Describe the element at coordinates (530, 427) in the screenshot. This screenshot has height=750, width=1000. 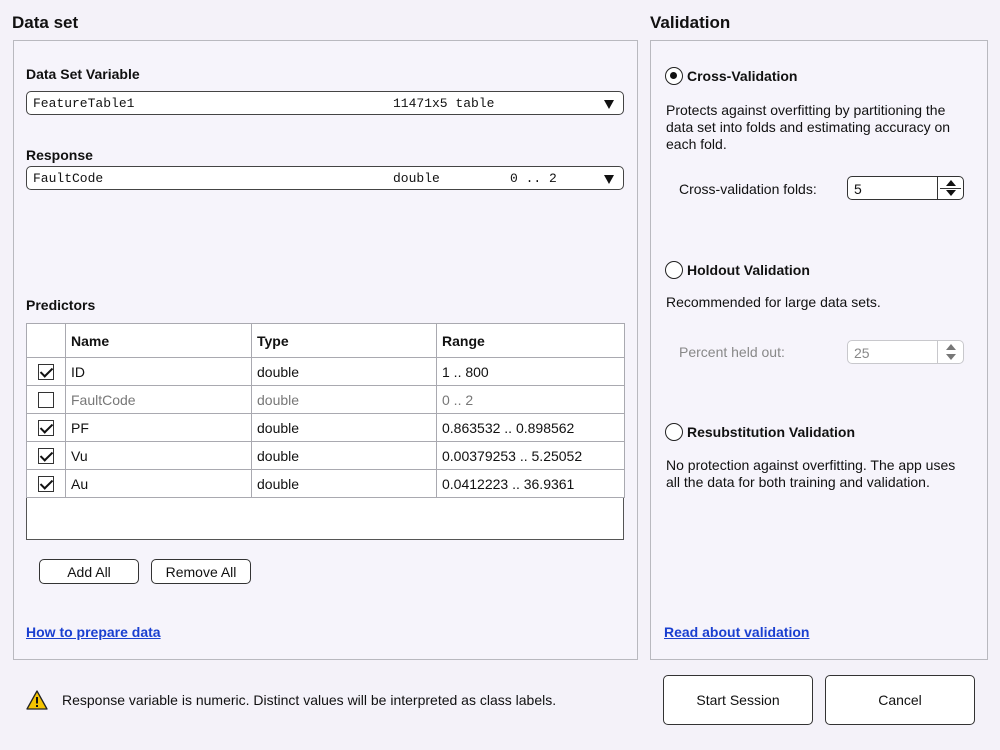
I see `row-range: 0.863532 .. 0.898562` at that location.